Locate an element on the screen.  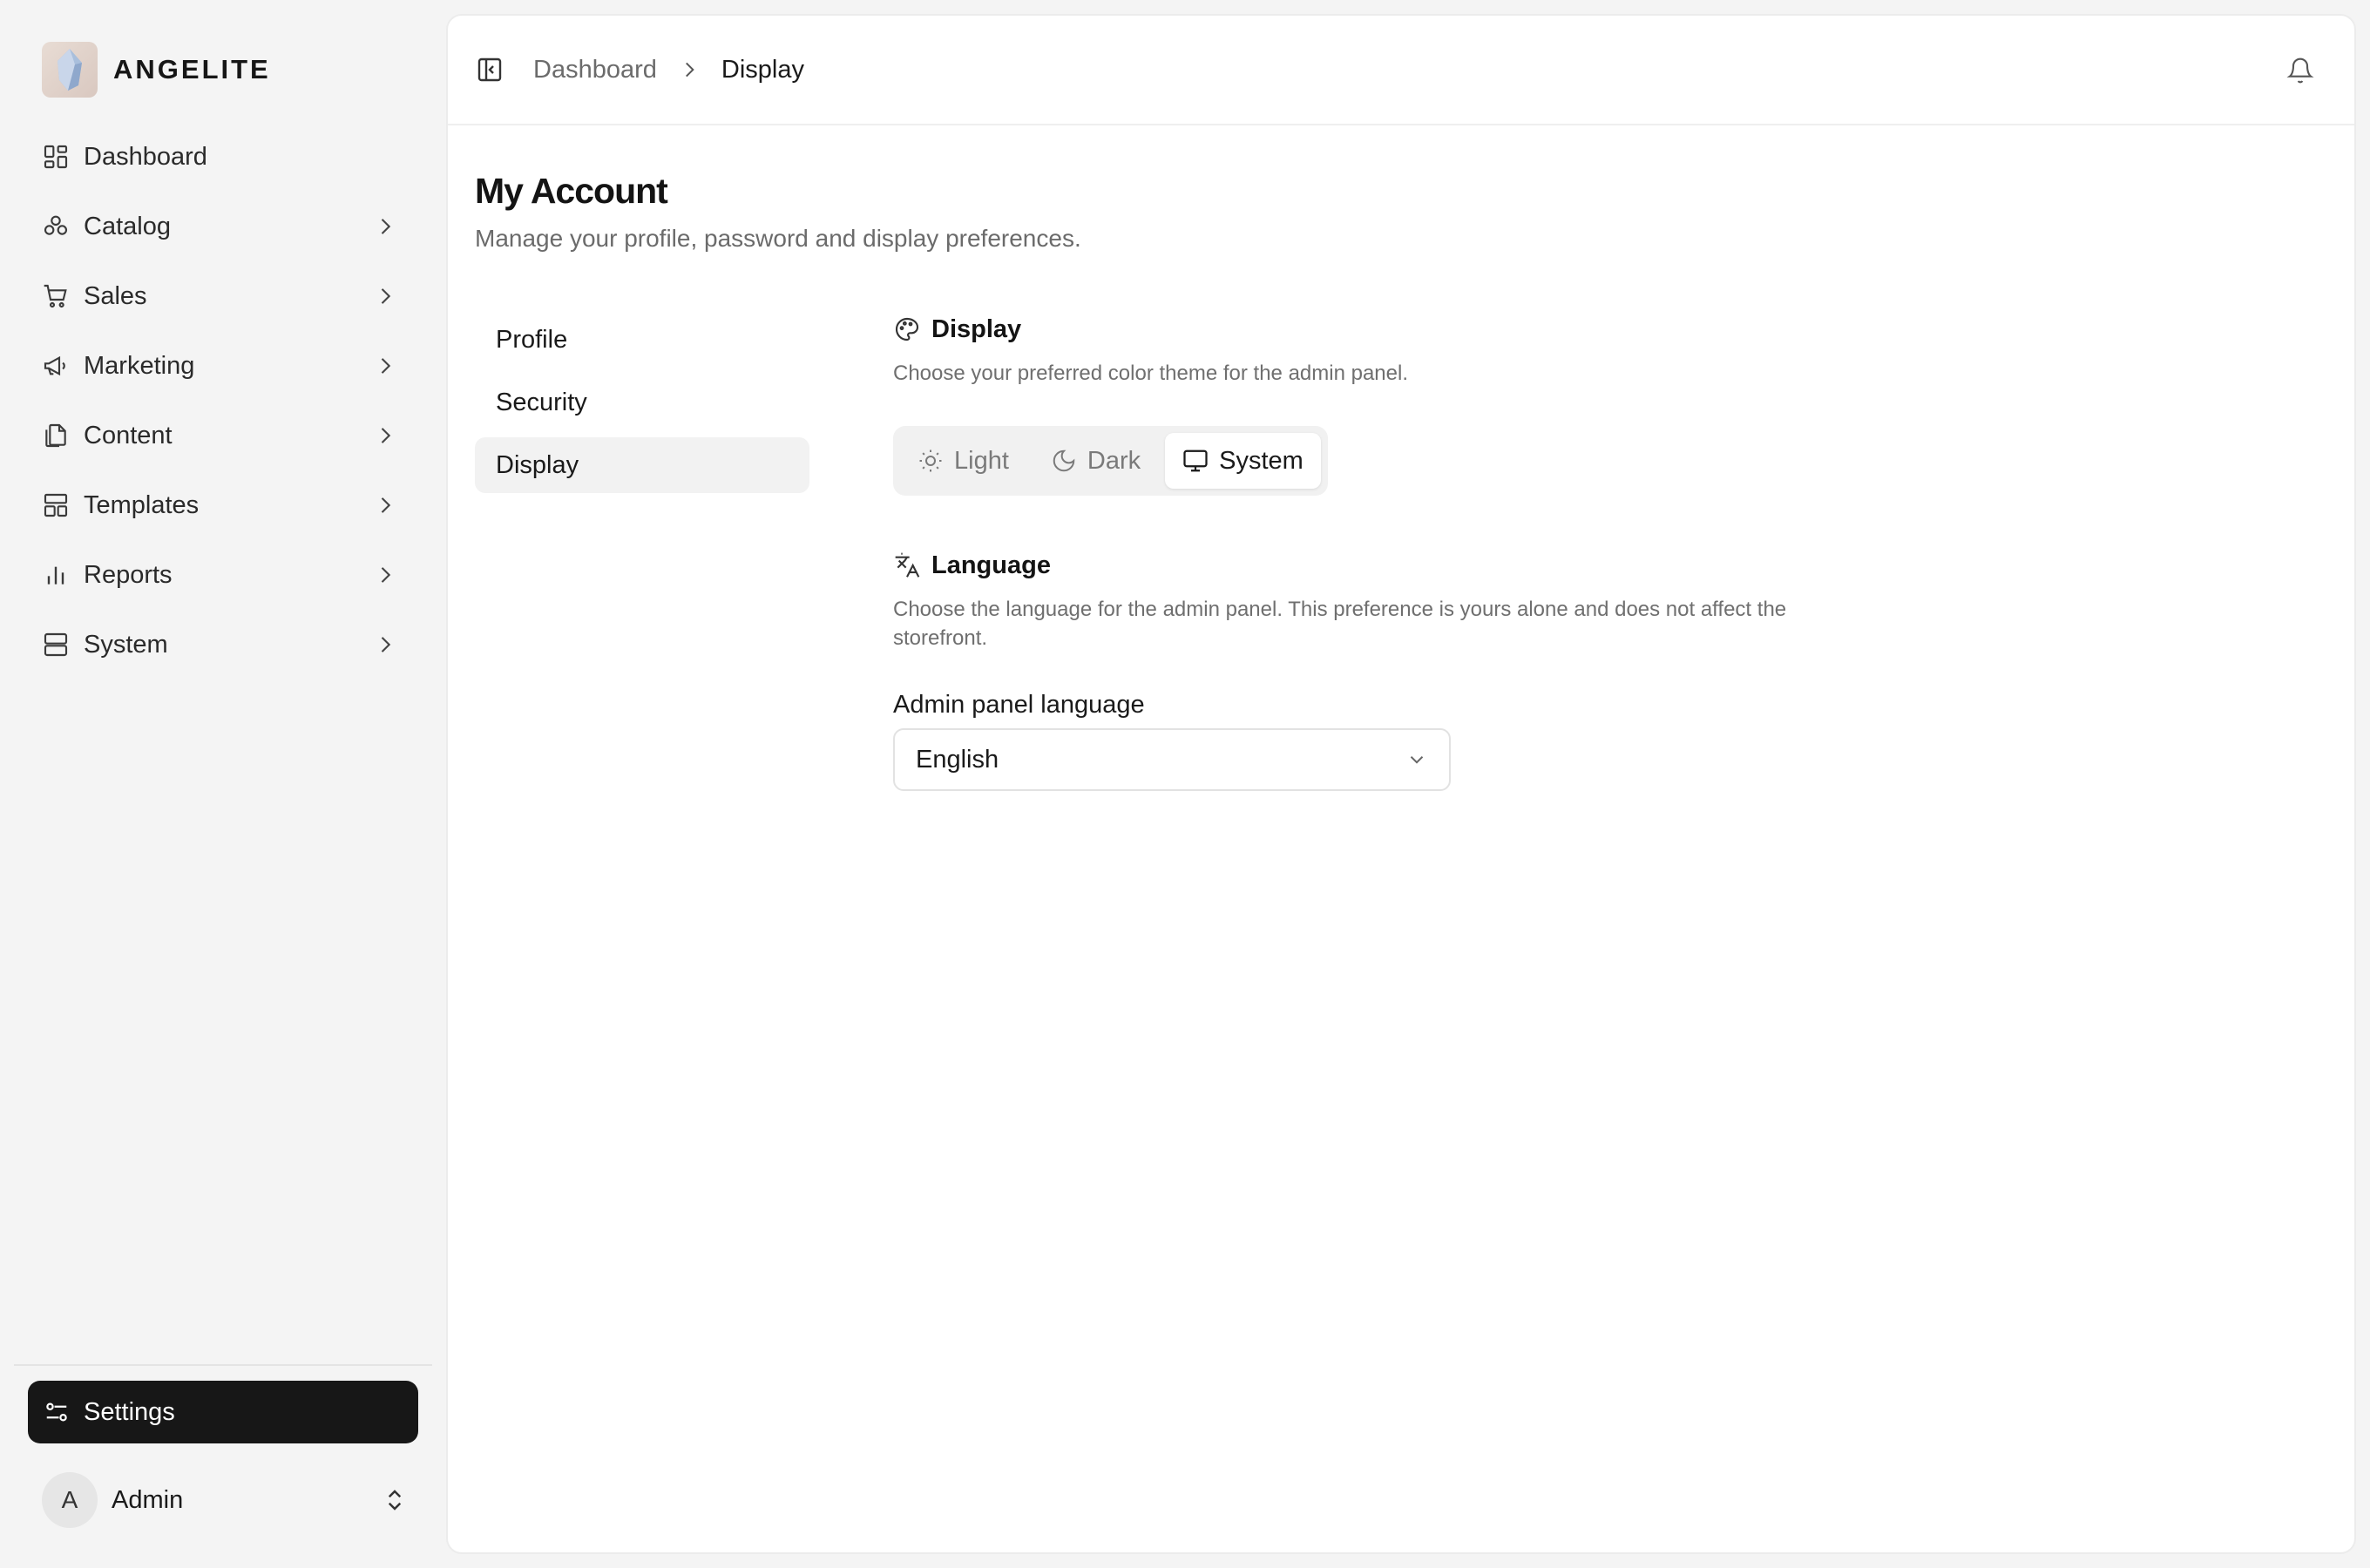
theme-toggle: Light Dark System is located at coordinates (1110, 461).